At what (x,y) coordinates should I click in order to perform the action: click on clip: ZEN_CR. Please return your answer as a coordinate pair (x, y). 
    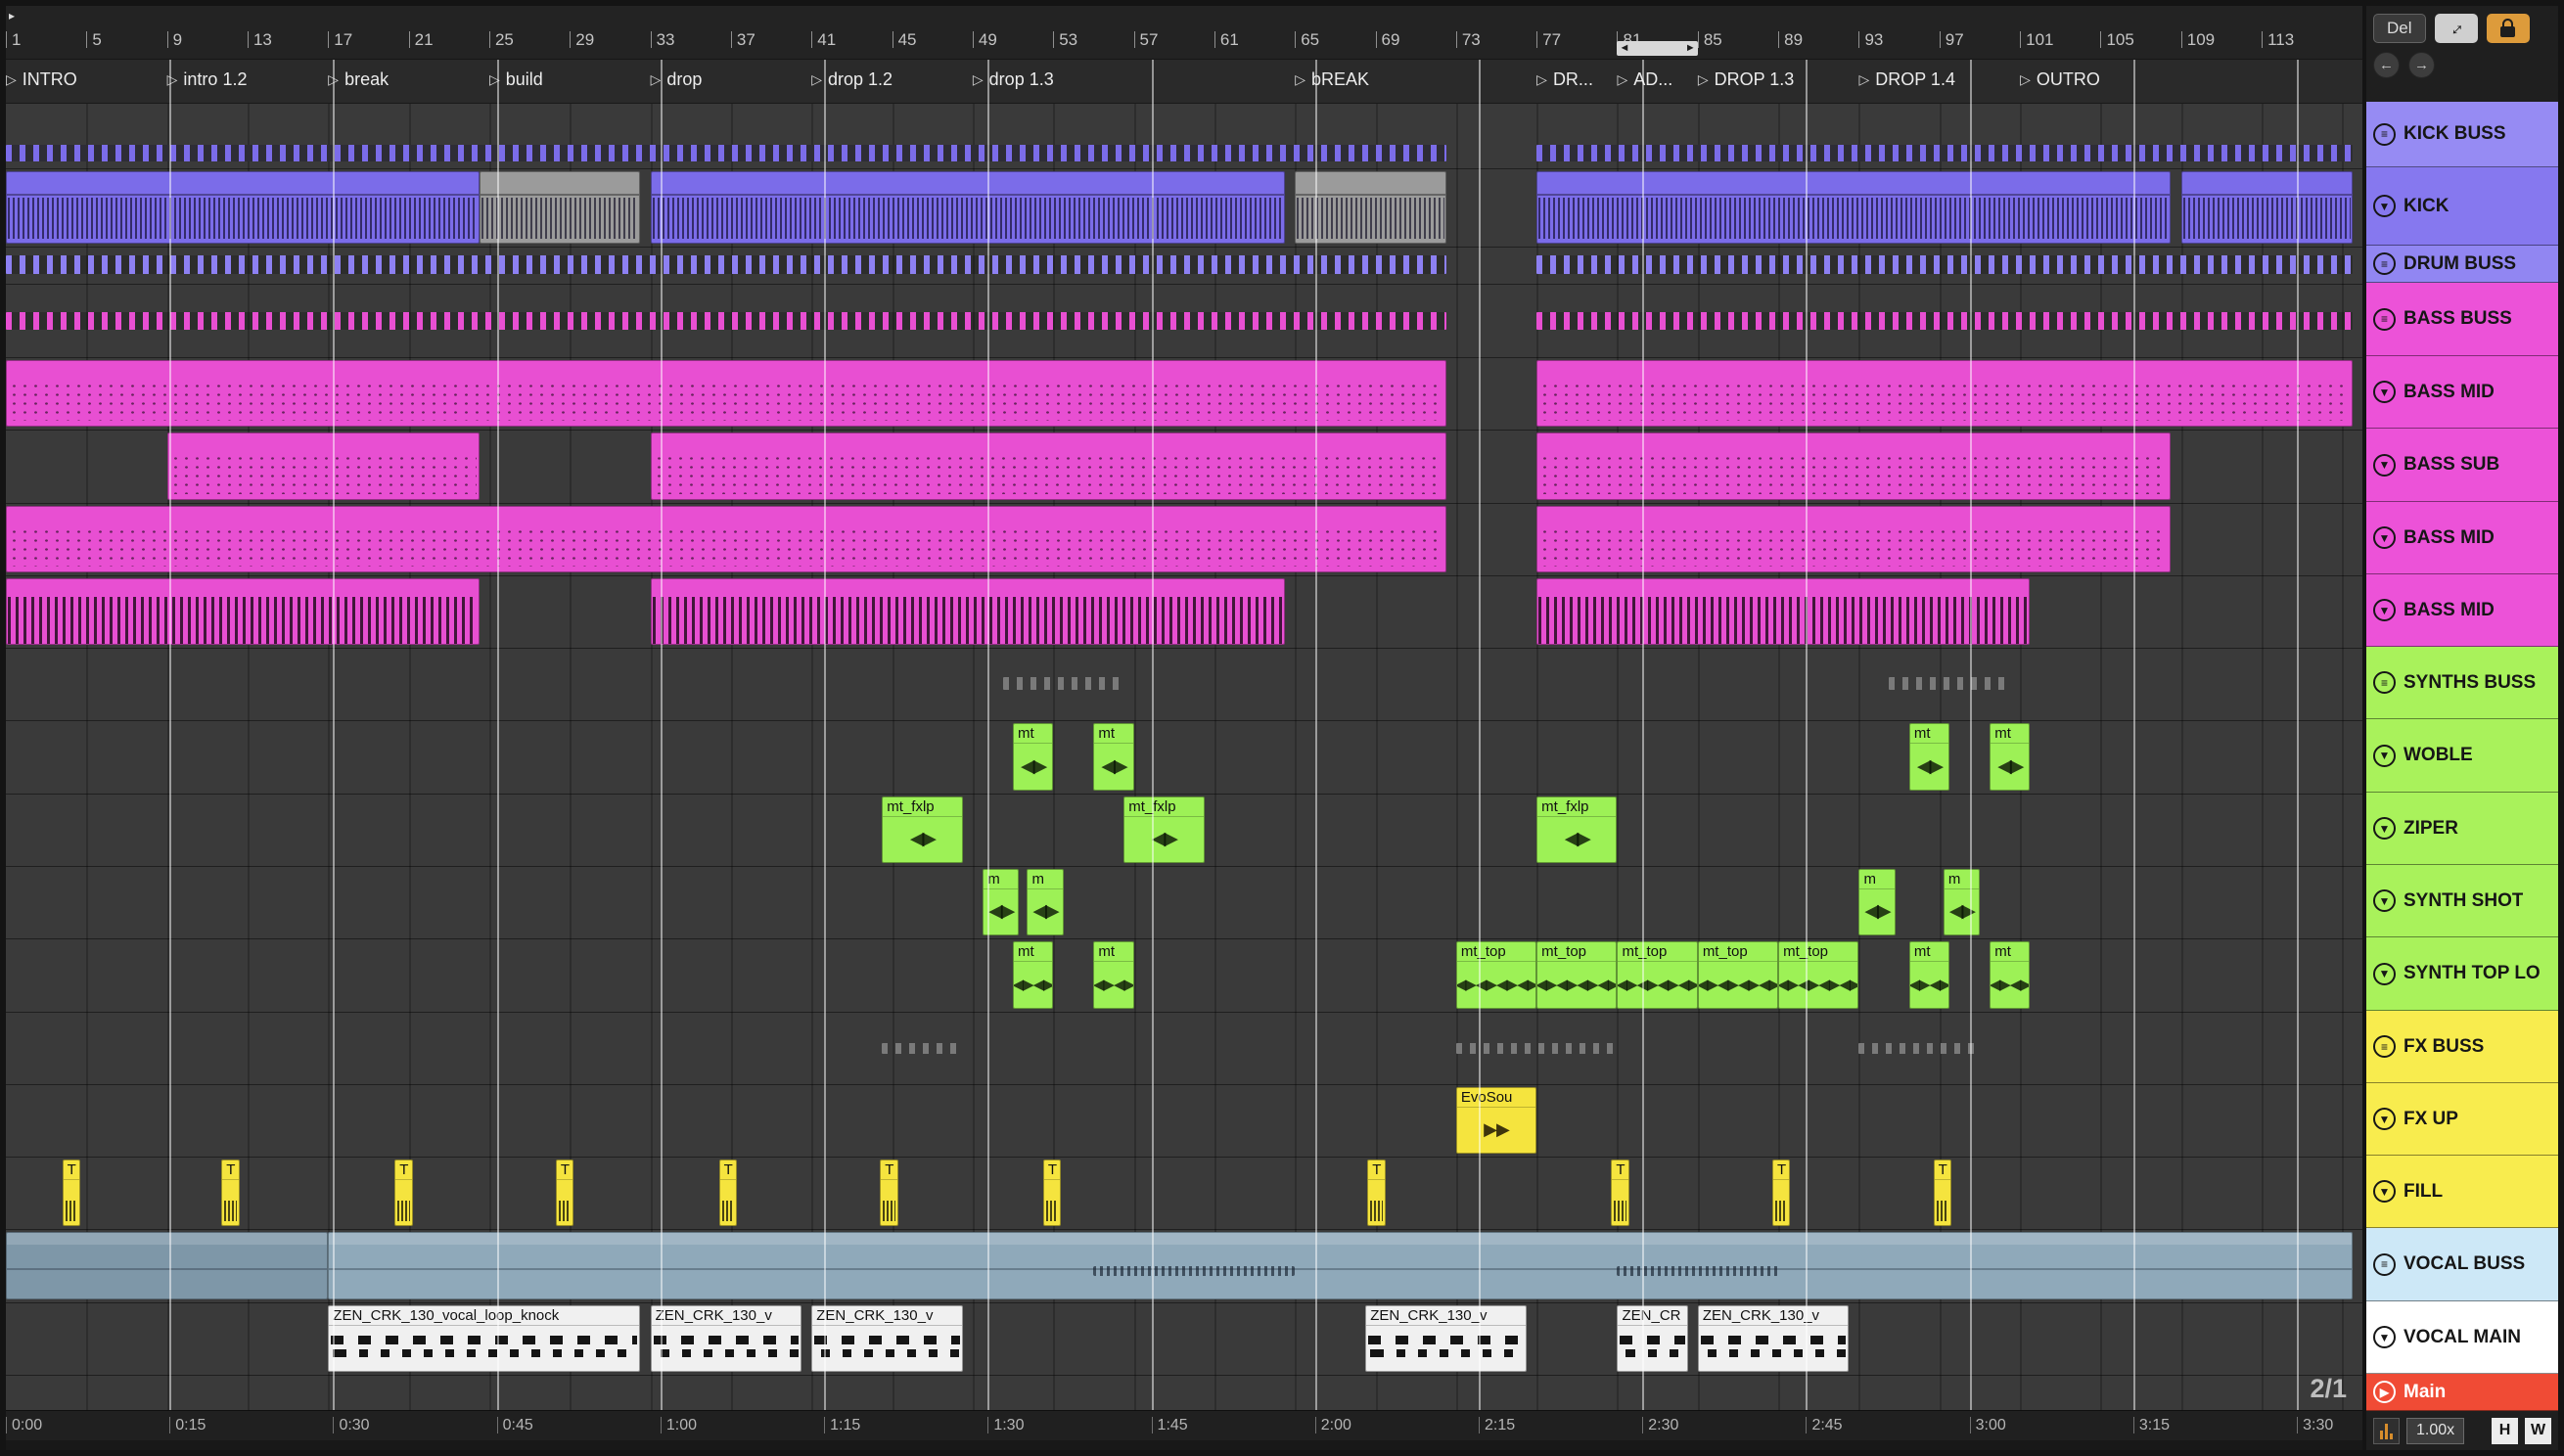
    Looking at the image, I should click on (1652, 1338).